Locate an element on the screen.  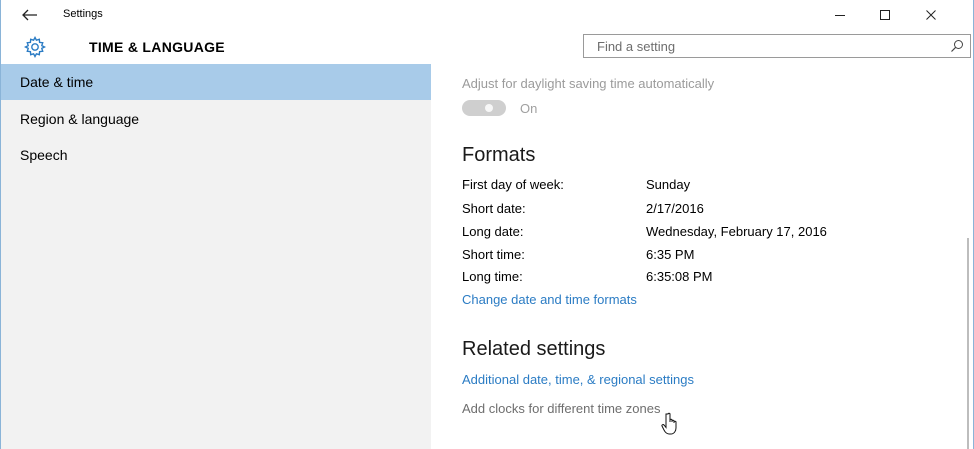
hand-cursor-icon is located at coordinates (669, 423).